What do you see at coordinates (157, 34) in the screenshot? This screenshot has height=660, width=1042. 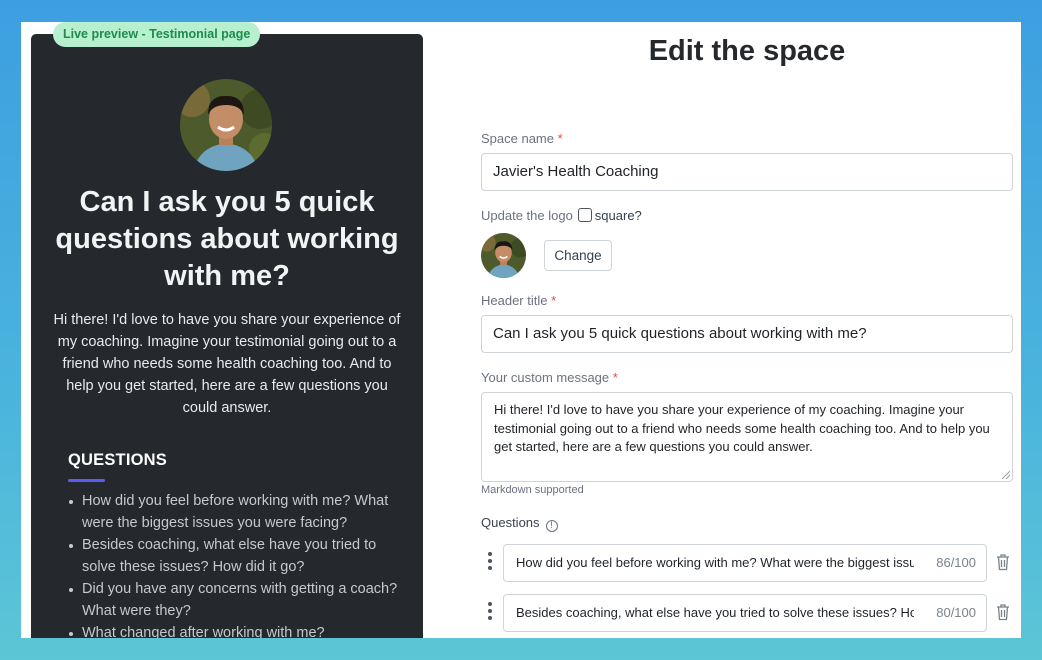 I see `live-preview-badge: Live preview - Testimonial page` at bounding box center [157, 34].